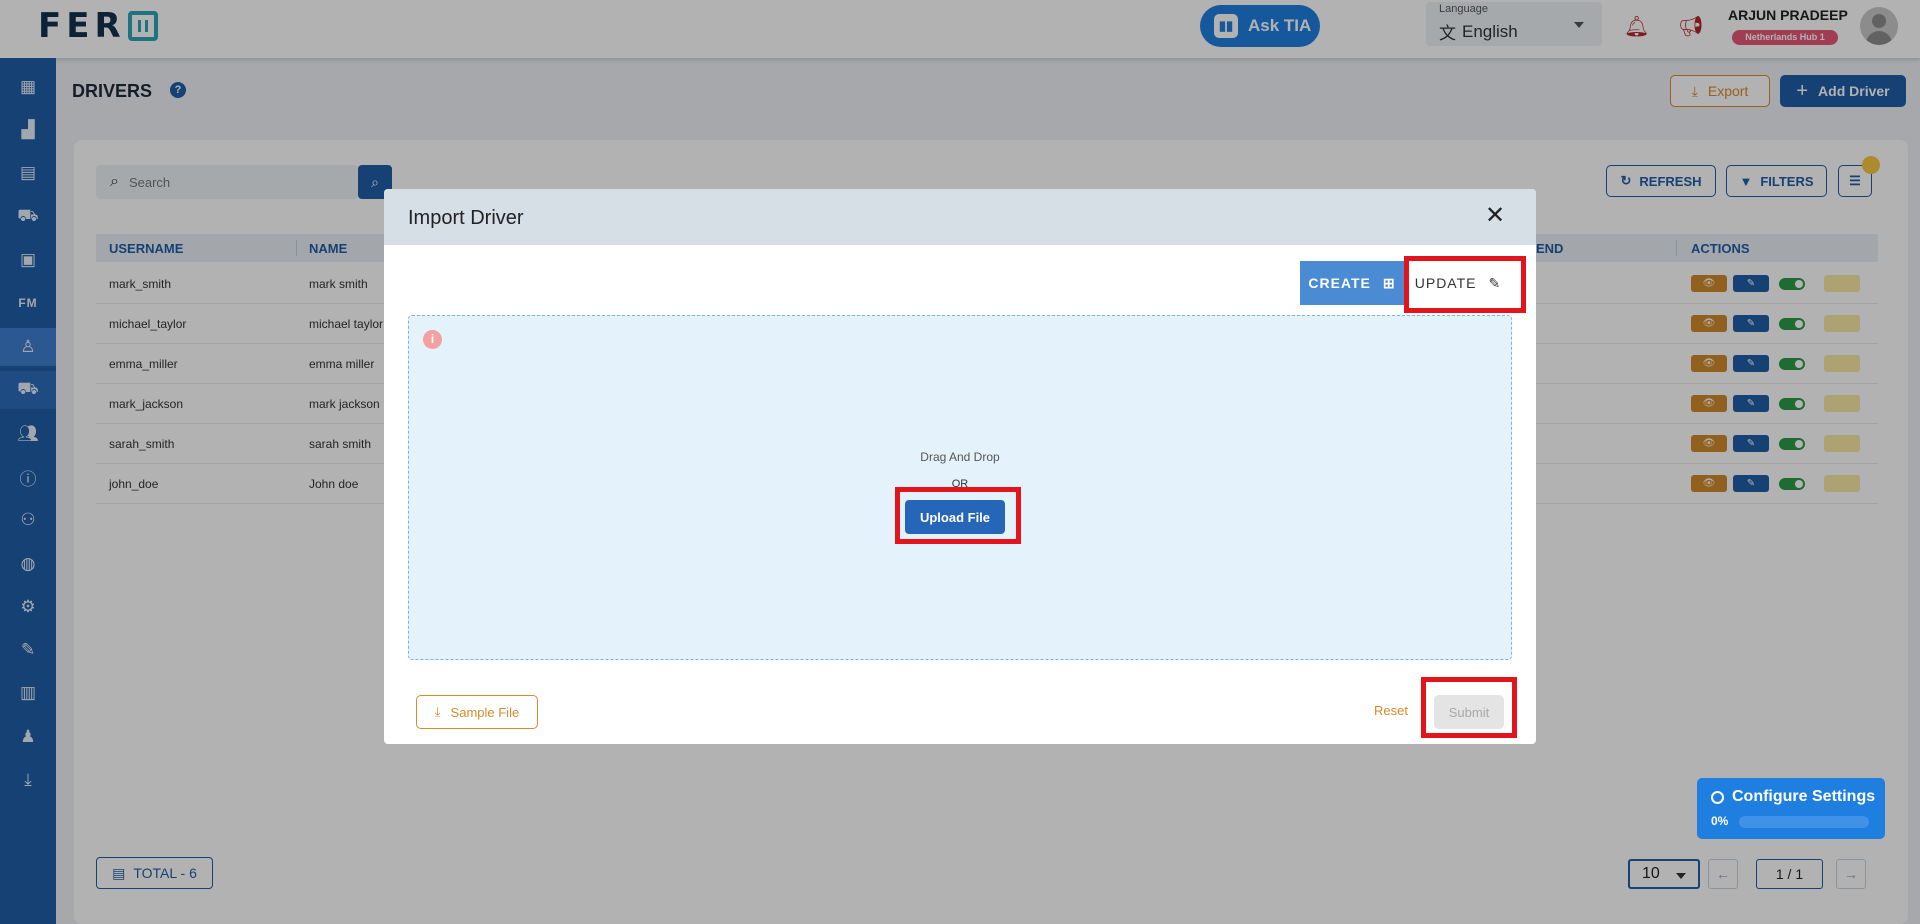  I want to click on info-icon: i, so click(432, 339).